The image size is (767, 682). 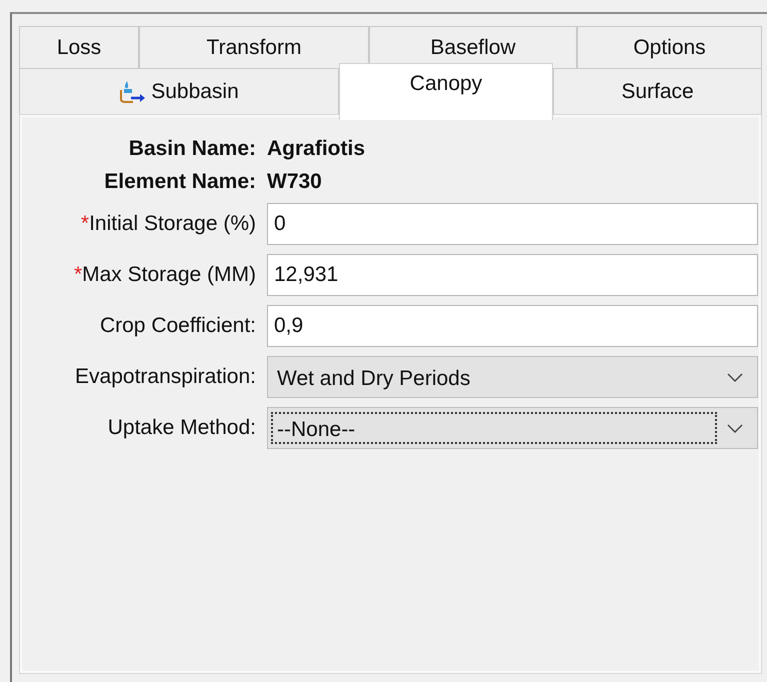 I want to click on dropdown: Wet and Dry Periods, so click(x=512, y=377).